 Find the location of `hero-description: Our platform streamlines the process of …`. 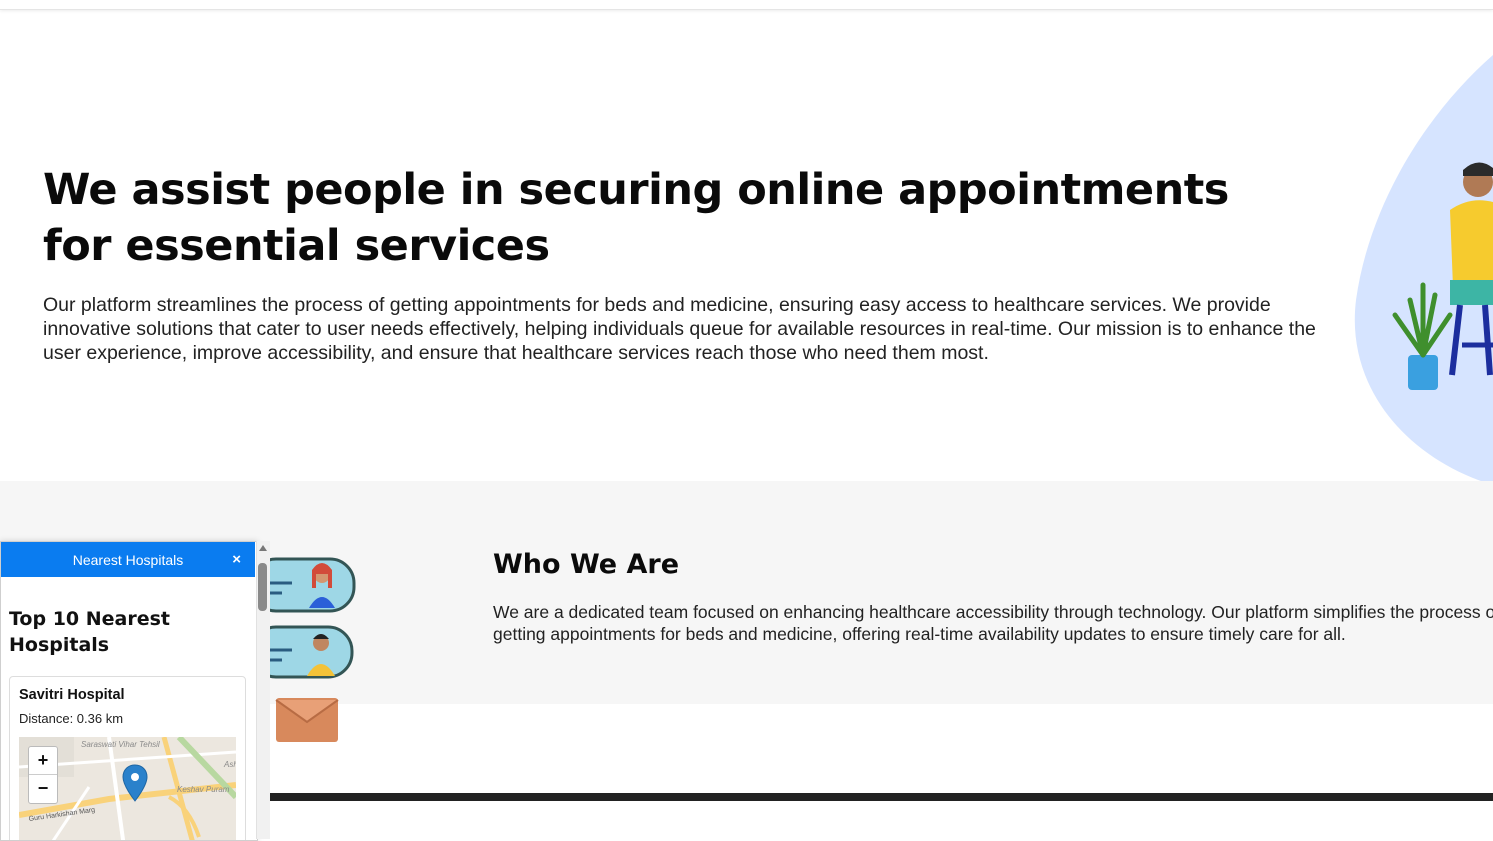

hero-description: Our platform streamlines the process of … is located at coordinates (679, 329).